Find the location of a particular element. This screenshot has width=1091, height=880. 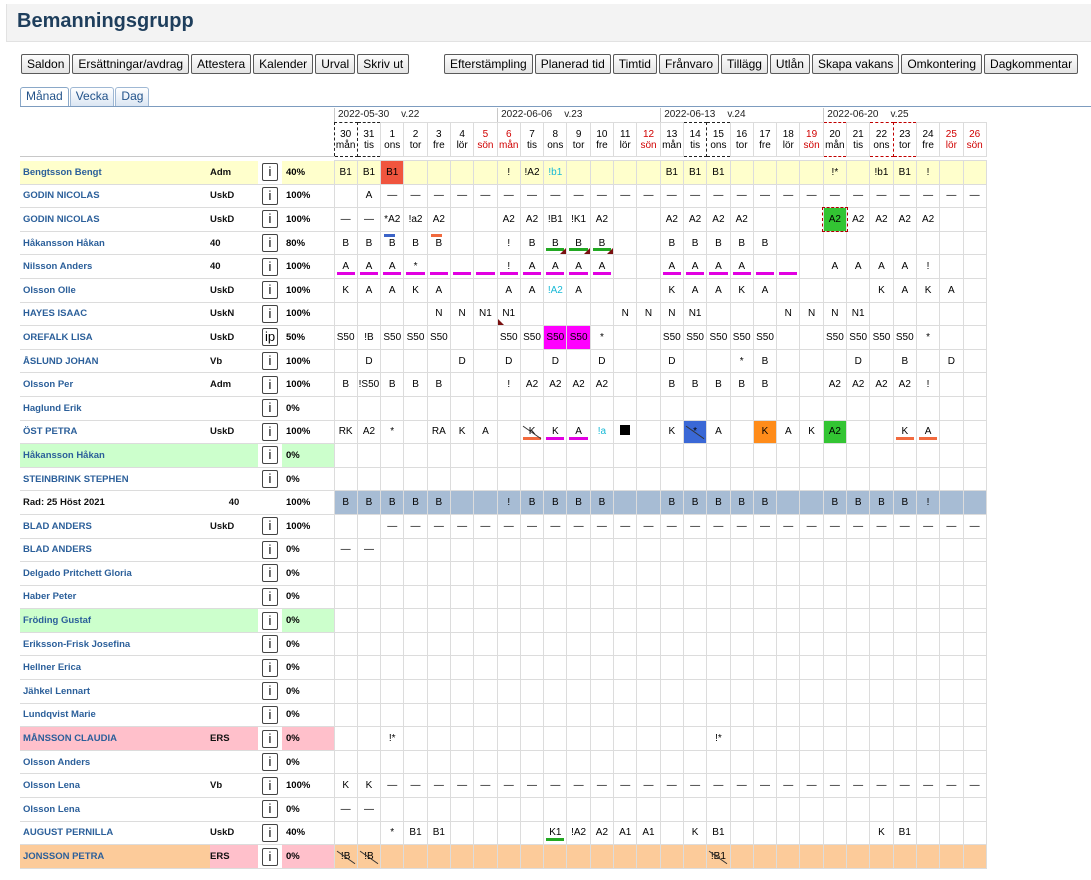

employee-name: Nilsson Anders is located at coordinates (115, 266).